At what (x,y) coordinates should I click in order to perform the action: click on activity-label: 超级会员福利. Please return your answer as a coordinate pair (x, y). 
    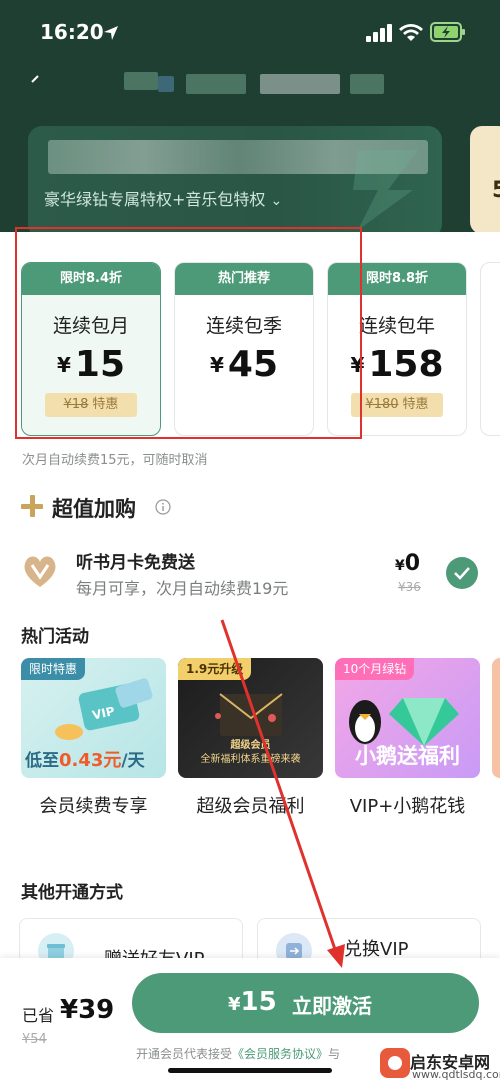
    Looking at the image, I should click on (250, 806).